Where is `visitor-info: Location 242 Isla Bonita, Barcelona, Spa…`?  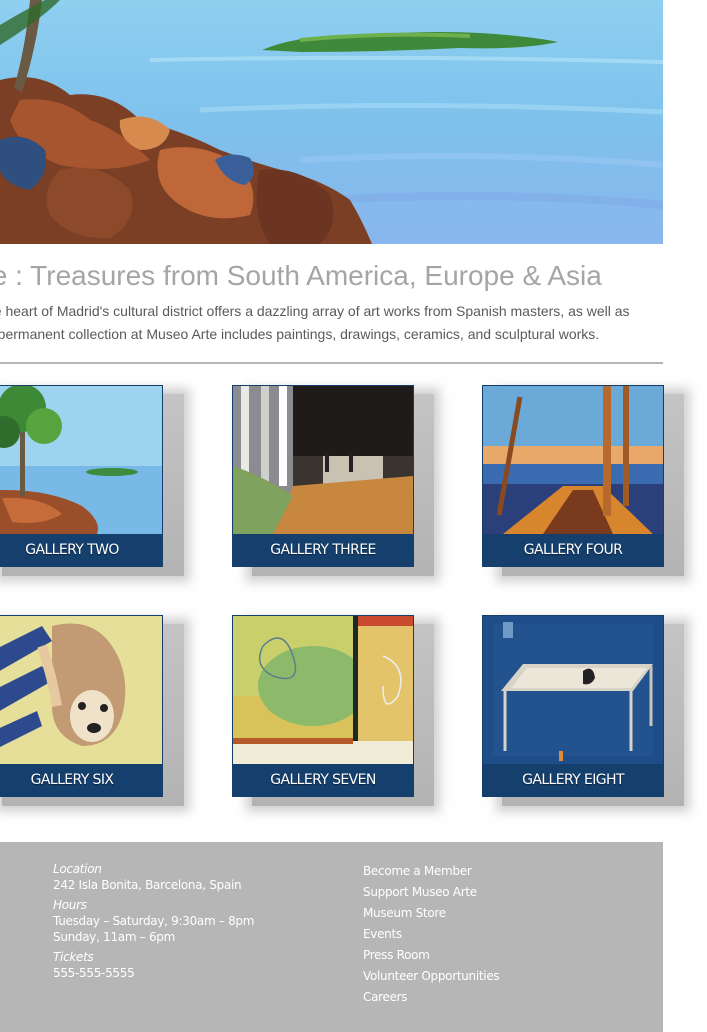 visitor-info: Location 242 Isla Bonita, Barcelona, Spa… is located at coordinates (178, 923).